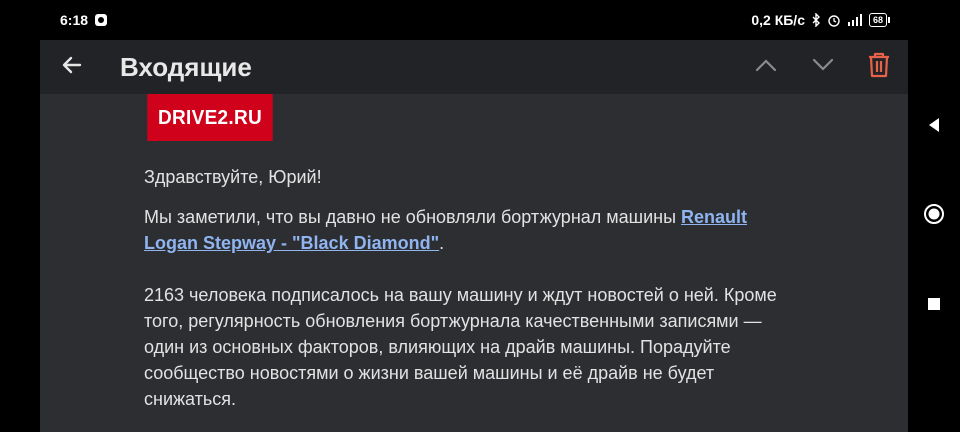 Image resolution: width=960 pixels, height=432 pixels. What do you see at coordinates (889, 20) in the screenshot?
I see `battery-tip` at bounding box center [889, 20].